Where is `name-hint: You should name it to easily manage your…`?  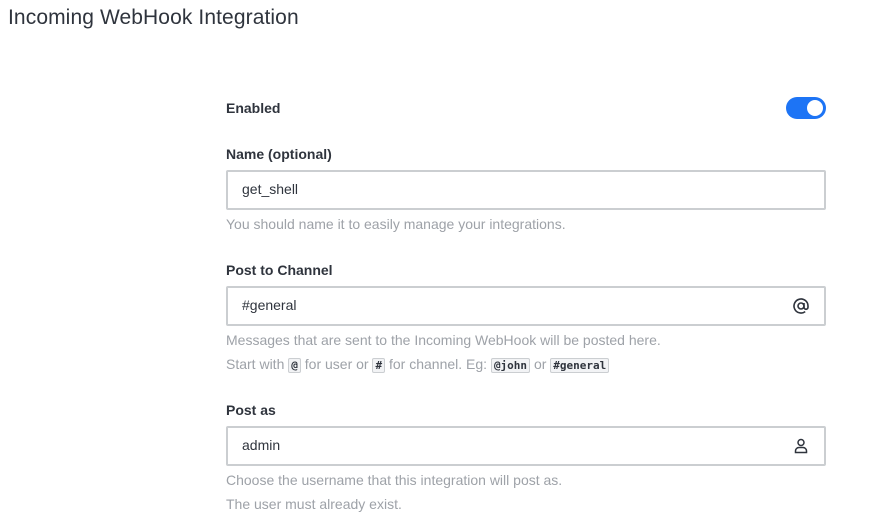
name-hint: You should name it to easily manage your… is located at coordinates (396, 224).